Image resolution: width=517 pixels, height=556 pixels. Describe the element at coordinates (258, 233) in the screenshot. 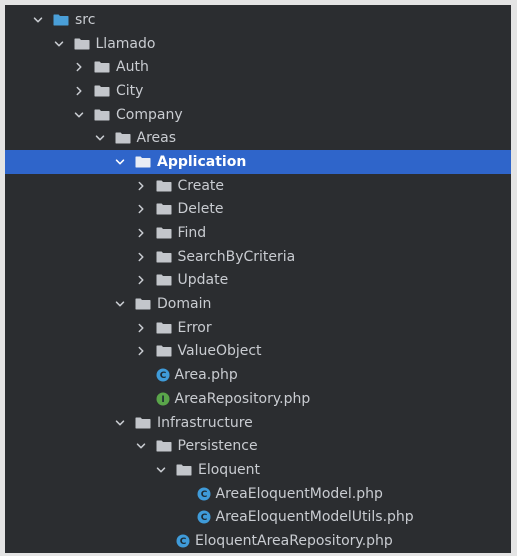

I see `tree-folder-item: Find` at that location.